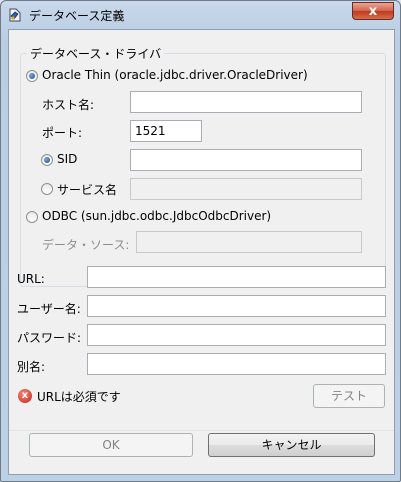 The height and width of the screenshot is (482, 401). I want to click on status-message: URLは必須です, so click(79, 397).